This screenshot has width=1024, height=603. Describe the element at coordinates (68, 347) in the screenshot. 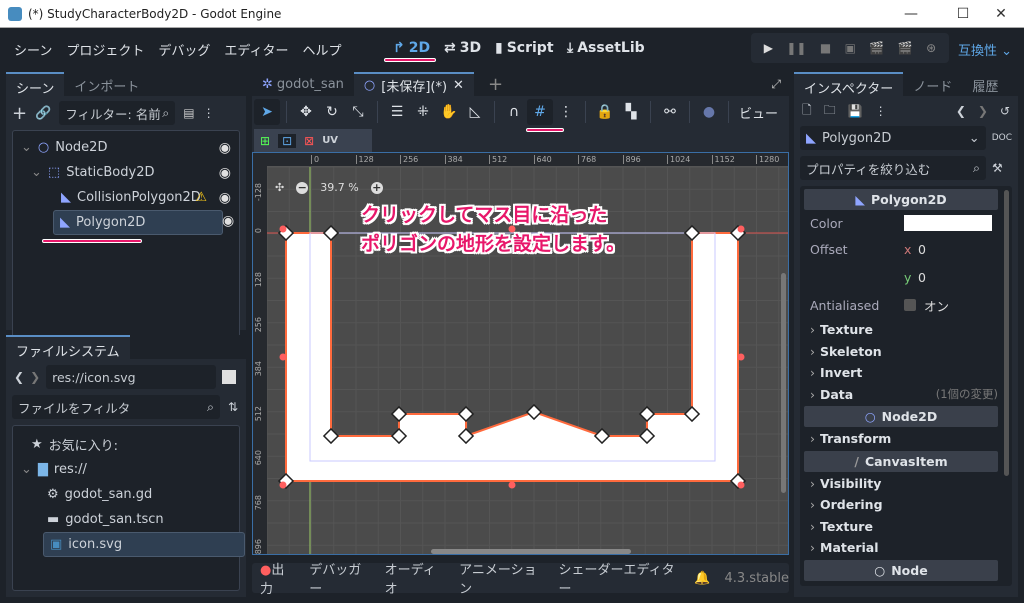

I see `tab-filesystem: ファイルシステム` at that location.